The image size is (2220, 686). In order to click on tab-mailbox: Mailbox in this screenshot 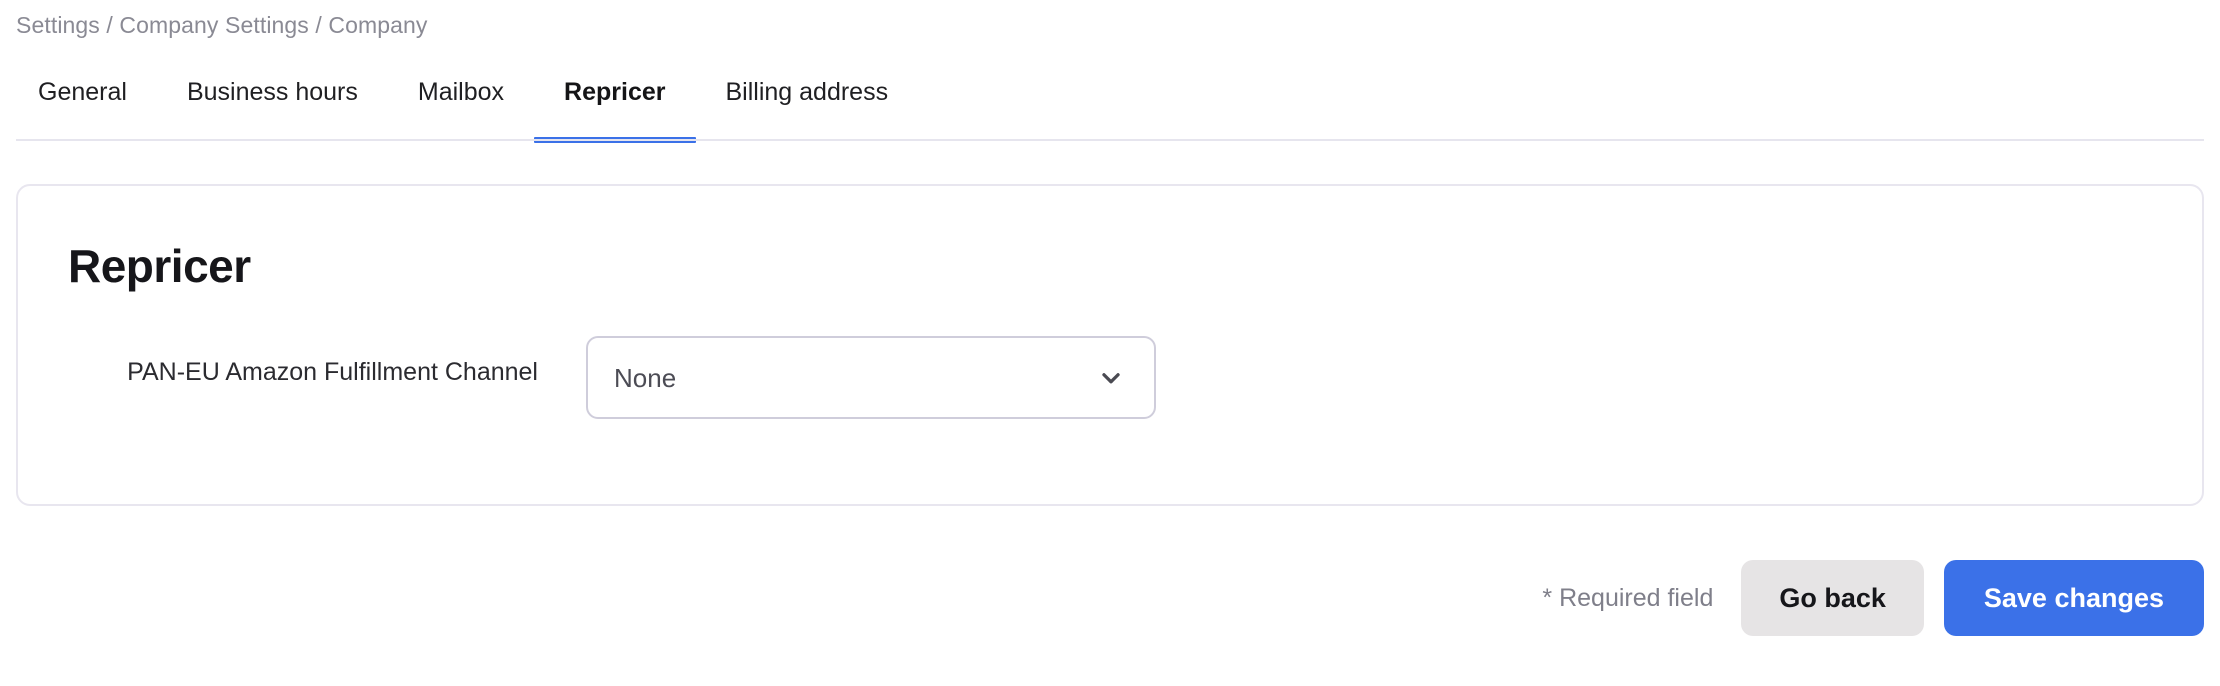, I will do `click(461, 92)`.